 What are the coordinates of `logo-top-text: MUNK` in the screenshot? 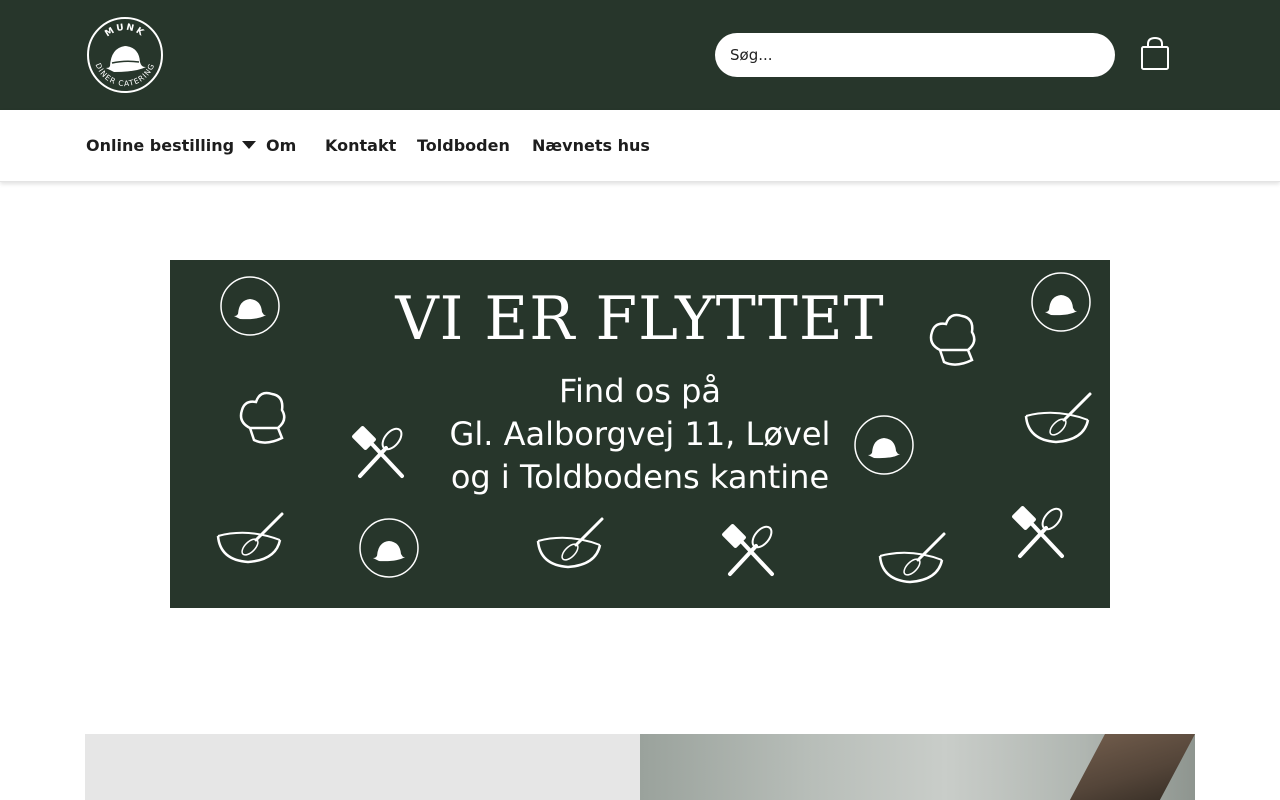 It's located at (123, 31).